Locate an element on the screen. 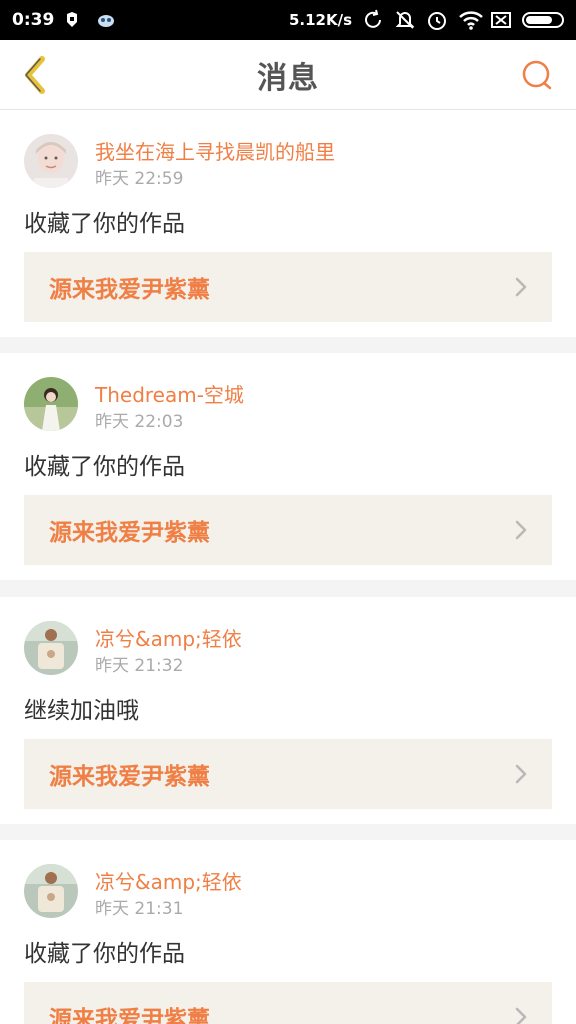 The image size is (576, 1024). status-right: 5.12K/s is located at coordinates (426, 20).